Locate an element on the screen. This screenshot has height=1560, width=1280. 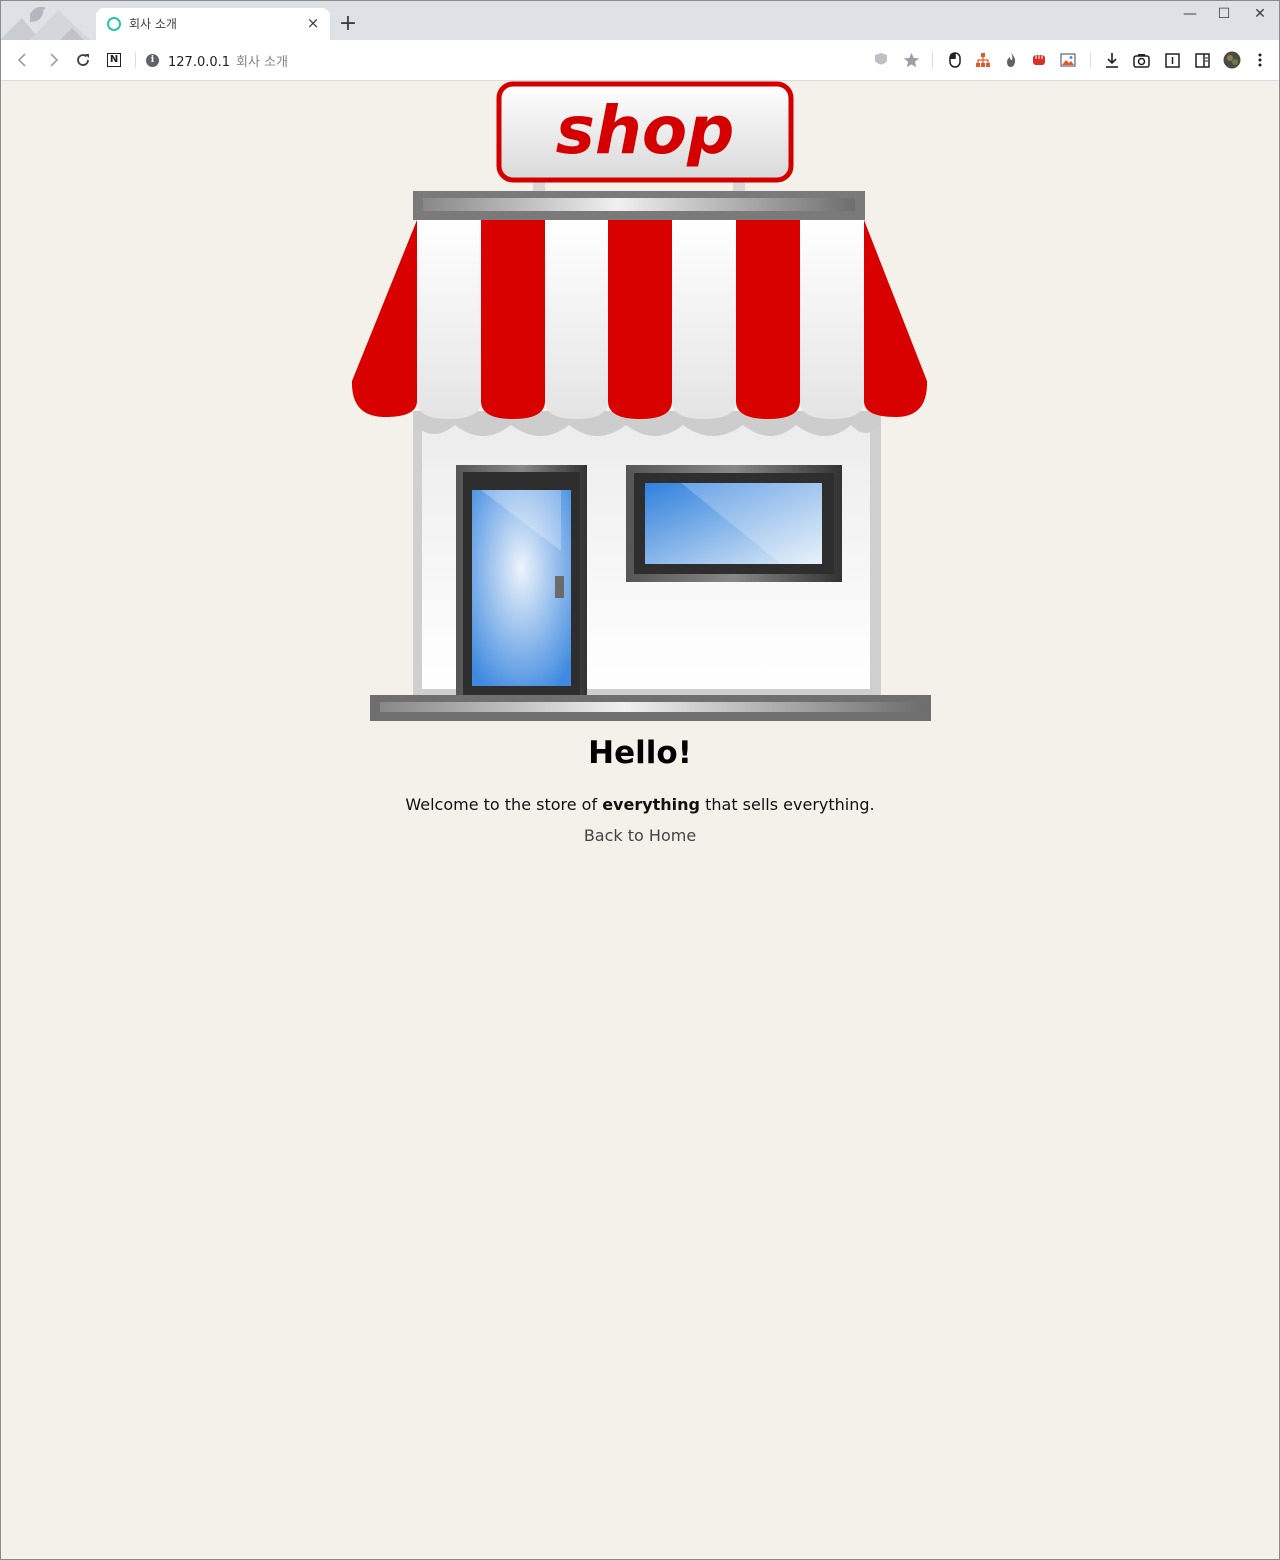
back-button is located at coordinates (23, 60).